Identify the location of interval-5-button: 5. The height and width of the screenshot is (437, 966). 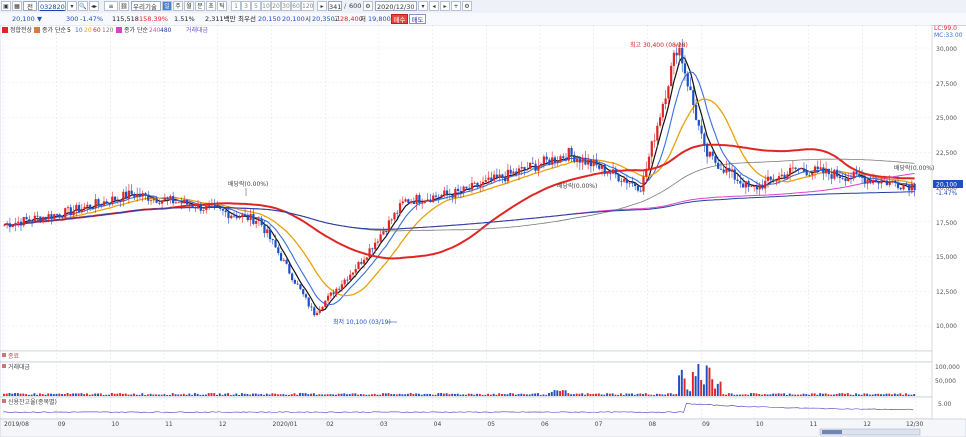
(256, 6).